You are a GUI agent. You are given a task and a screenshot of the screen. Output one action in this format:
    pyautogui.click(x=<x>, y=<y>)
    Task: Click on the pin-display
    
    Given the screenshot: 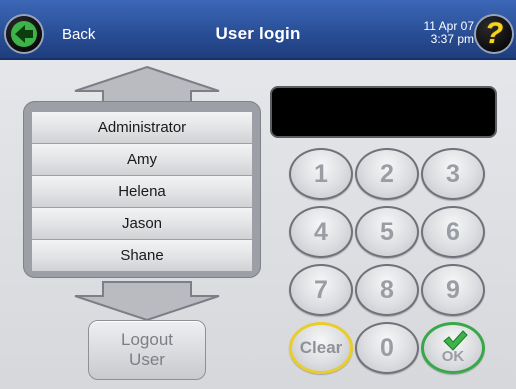 What is the action you would take?
    pyautogui.click(x=383, y=112)
    